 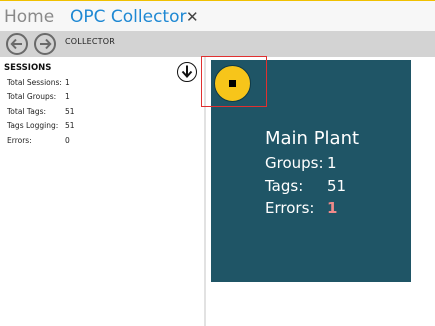 I want to click on sessions-header: SESSIONS, so click(x=28, y=68).